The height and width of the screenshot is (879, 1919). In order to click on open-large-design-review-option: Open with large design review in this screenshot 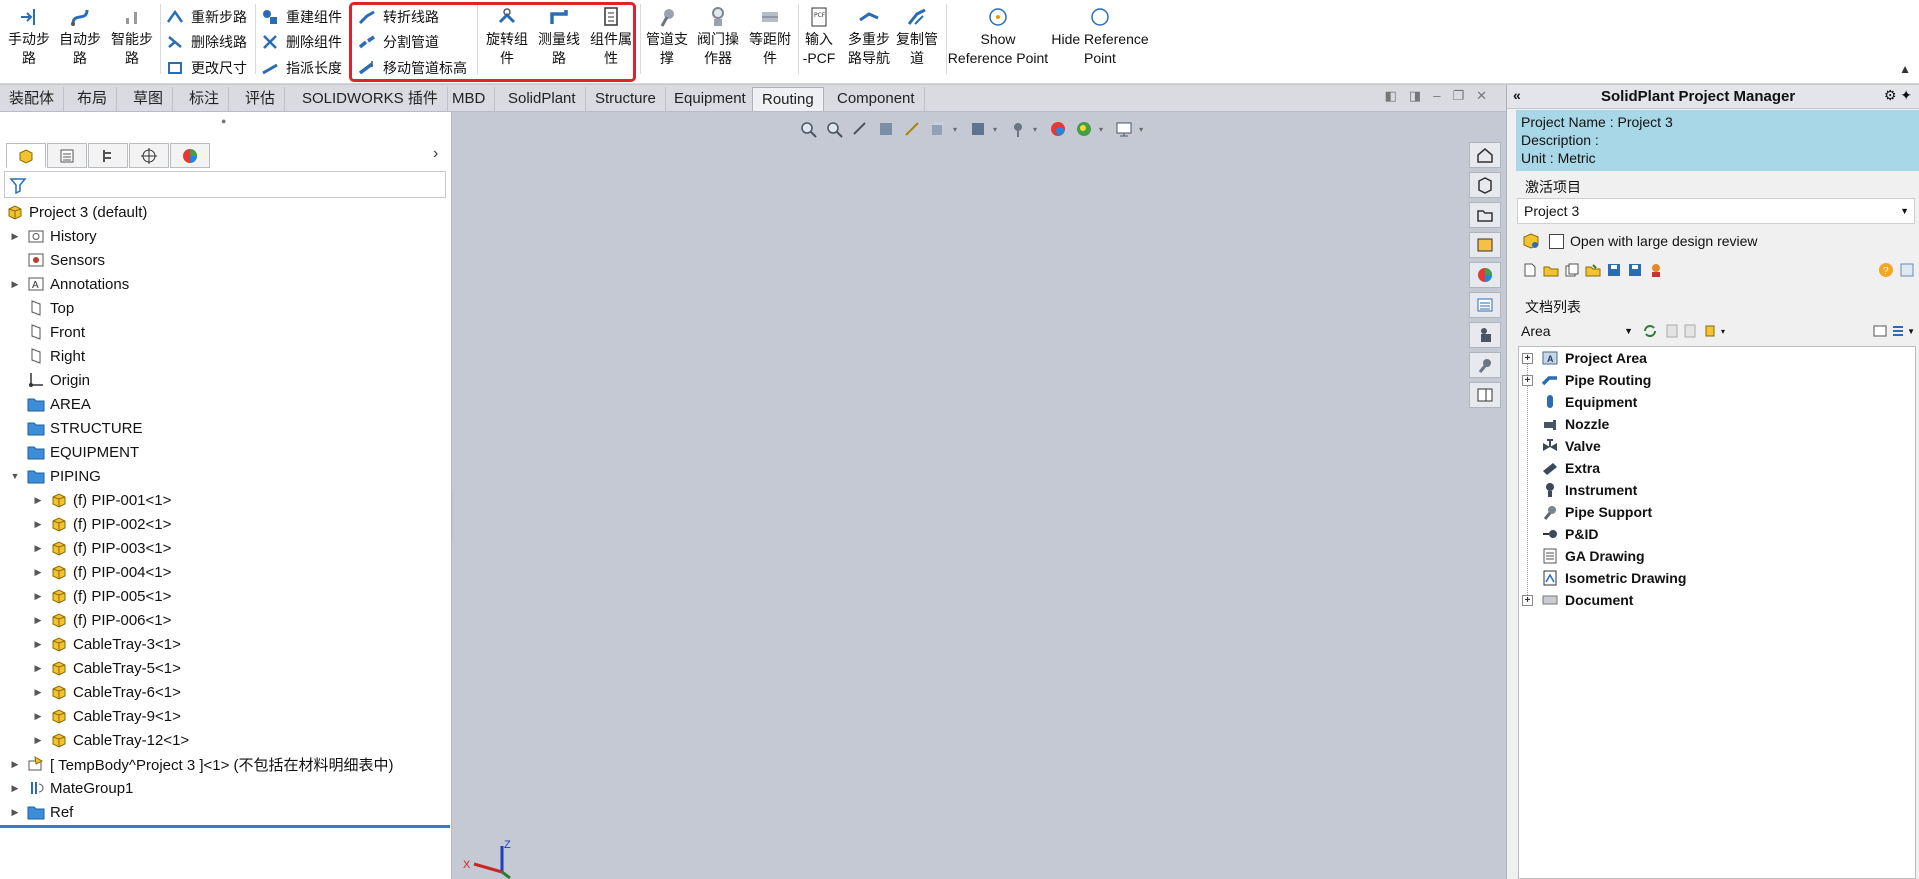, I will do `click(1639, 241)`.